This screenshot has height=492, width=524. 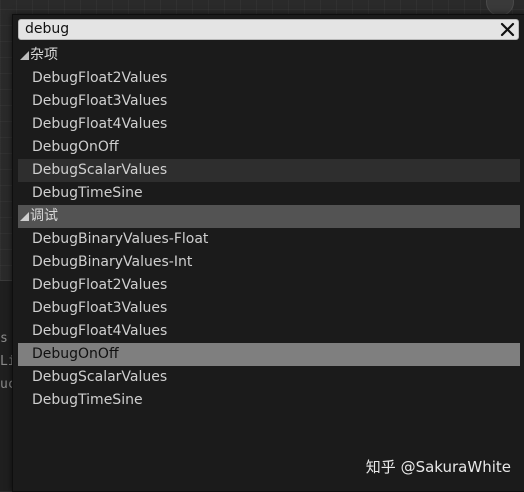 I want to click on category-label: 调试, so click(x=44, y=216).